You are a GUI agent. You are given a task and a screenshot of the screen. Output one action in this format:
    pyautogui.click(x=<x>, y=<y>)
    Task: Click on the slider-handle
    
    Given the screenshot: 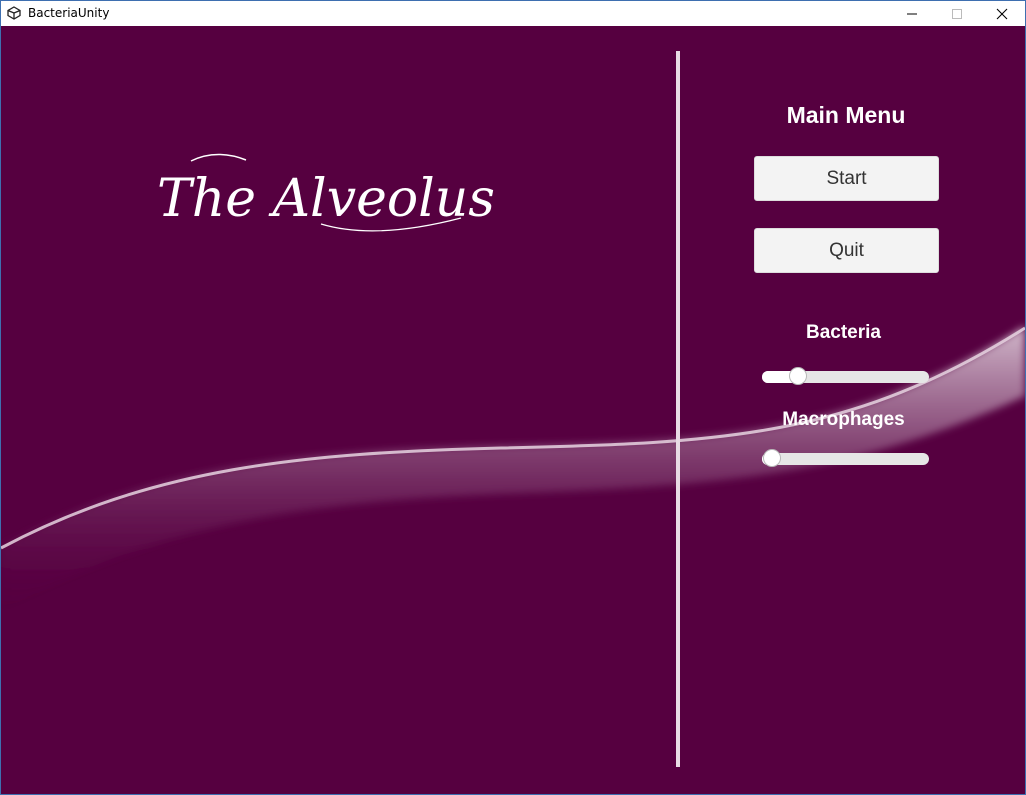 What is the action you would take?
    pyautogui.click(x=772, y=458)
    